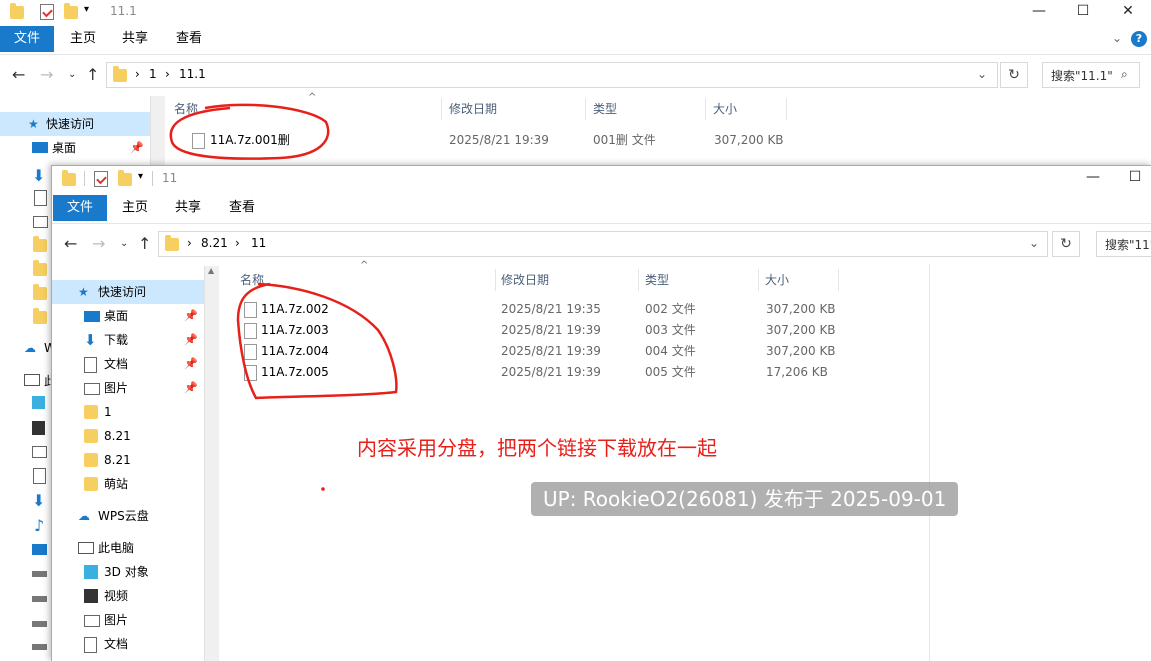 The height and width of the screenshot is (661, 1151). Describe the element at coordinates (323, 489) in the screenshot. I see `red-dot` at that location.